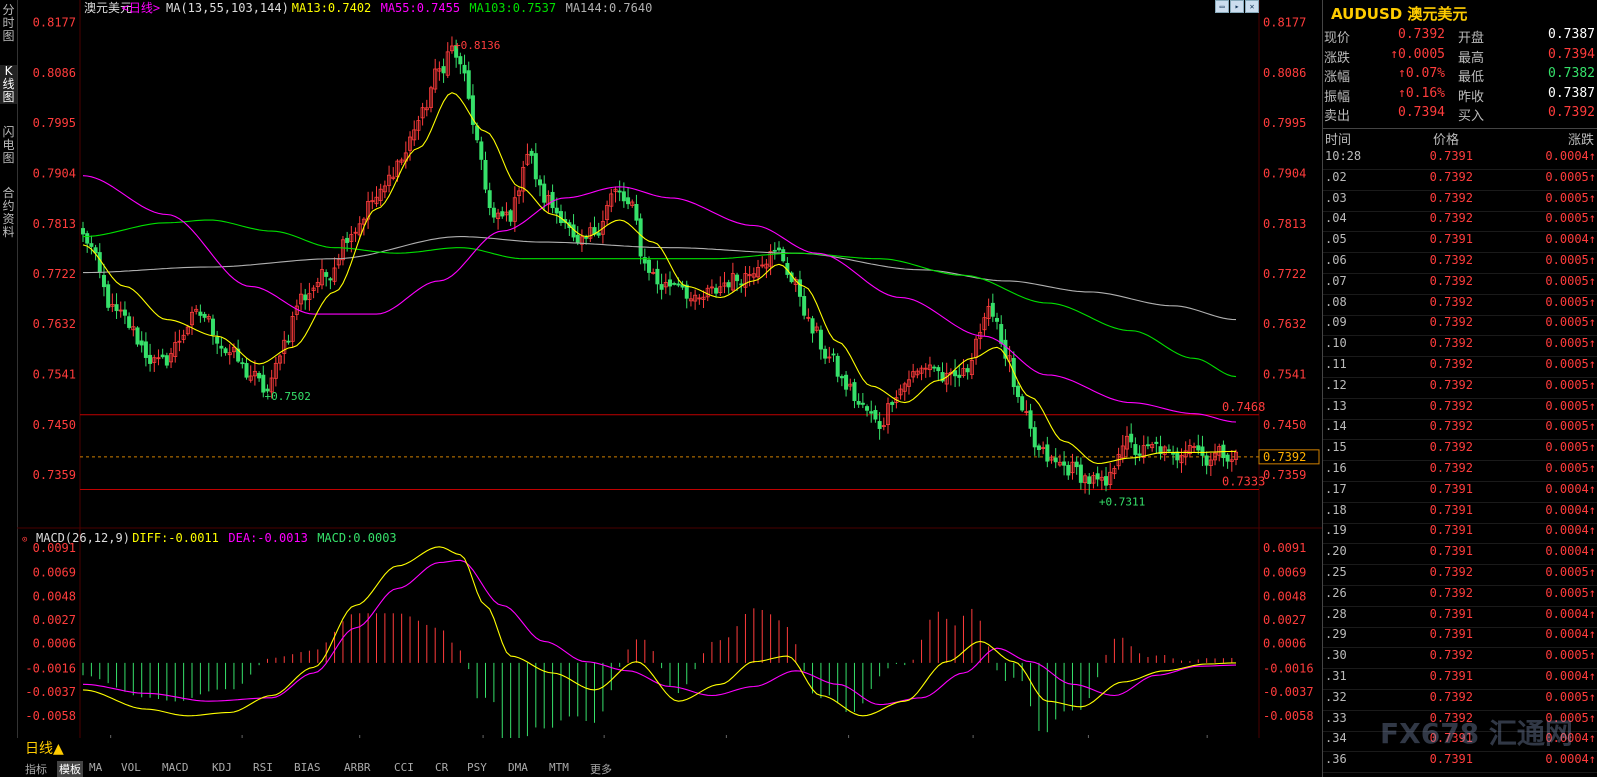  I want to click on price-tick-left: 0.7359, so click(54, 475).